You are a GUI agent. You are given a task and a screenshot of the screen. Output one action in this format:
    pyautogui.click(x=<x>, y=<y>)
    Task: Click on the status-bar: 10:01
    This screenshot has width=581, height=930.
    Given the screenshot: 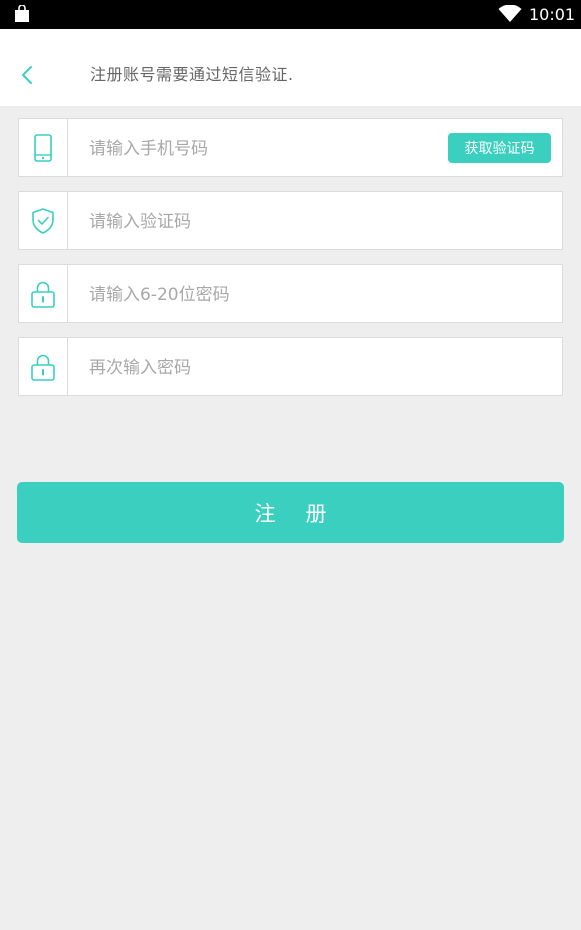 What is the action you would take?
    pyautogui.click(x=290, y=14)
    